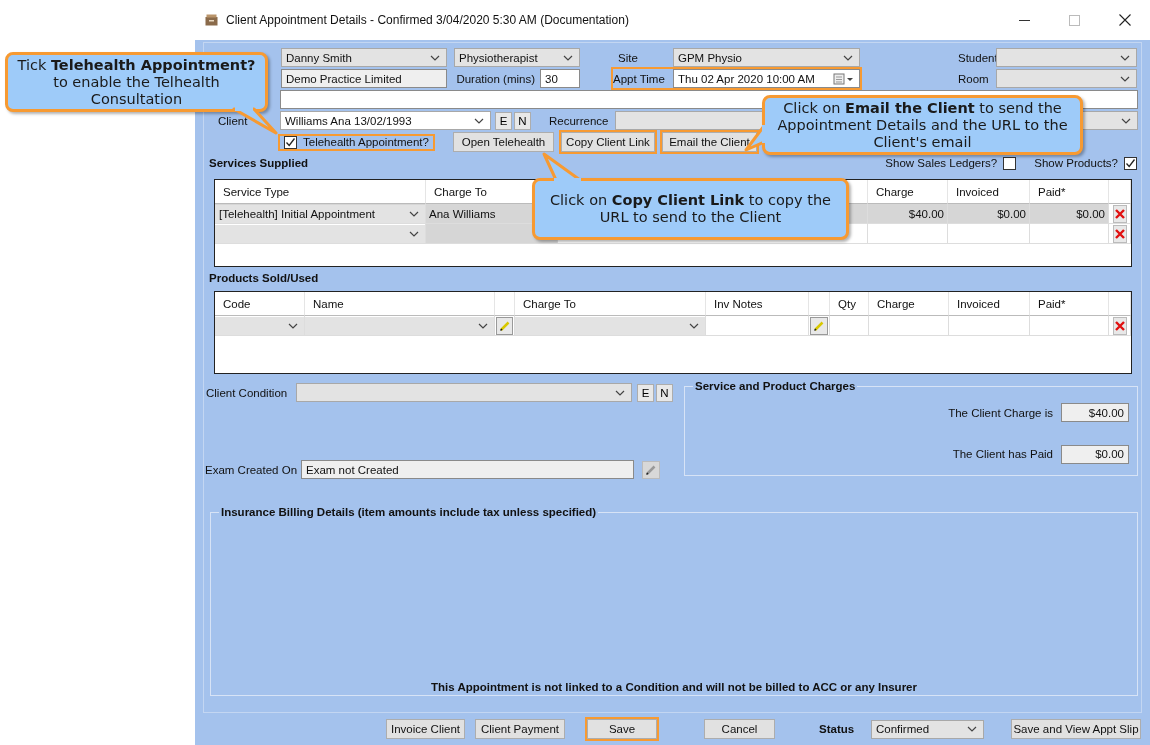 Image resolution: width=1150 pixels, height=745 pixels. What do you see at coordinates (409, 512) in the screenshot?
I see `group-title: Insurance Billing Details (item amounts include tax unless specified)` at bounding box center [409, 512].